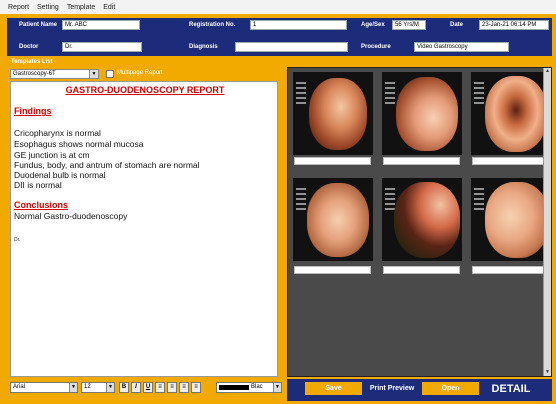 This screenshot has width=556, height=404. What do you see at coordinates (102, 47) in the screenshot?
I see `doctor-field: Dr.` at bounding box center [102, 47].